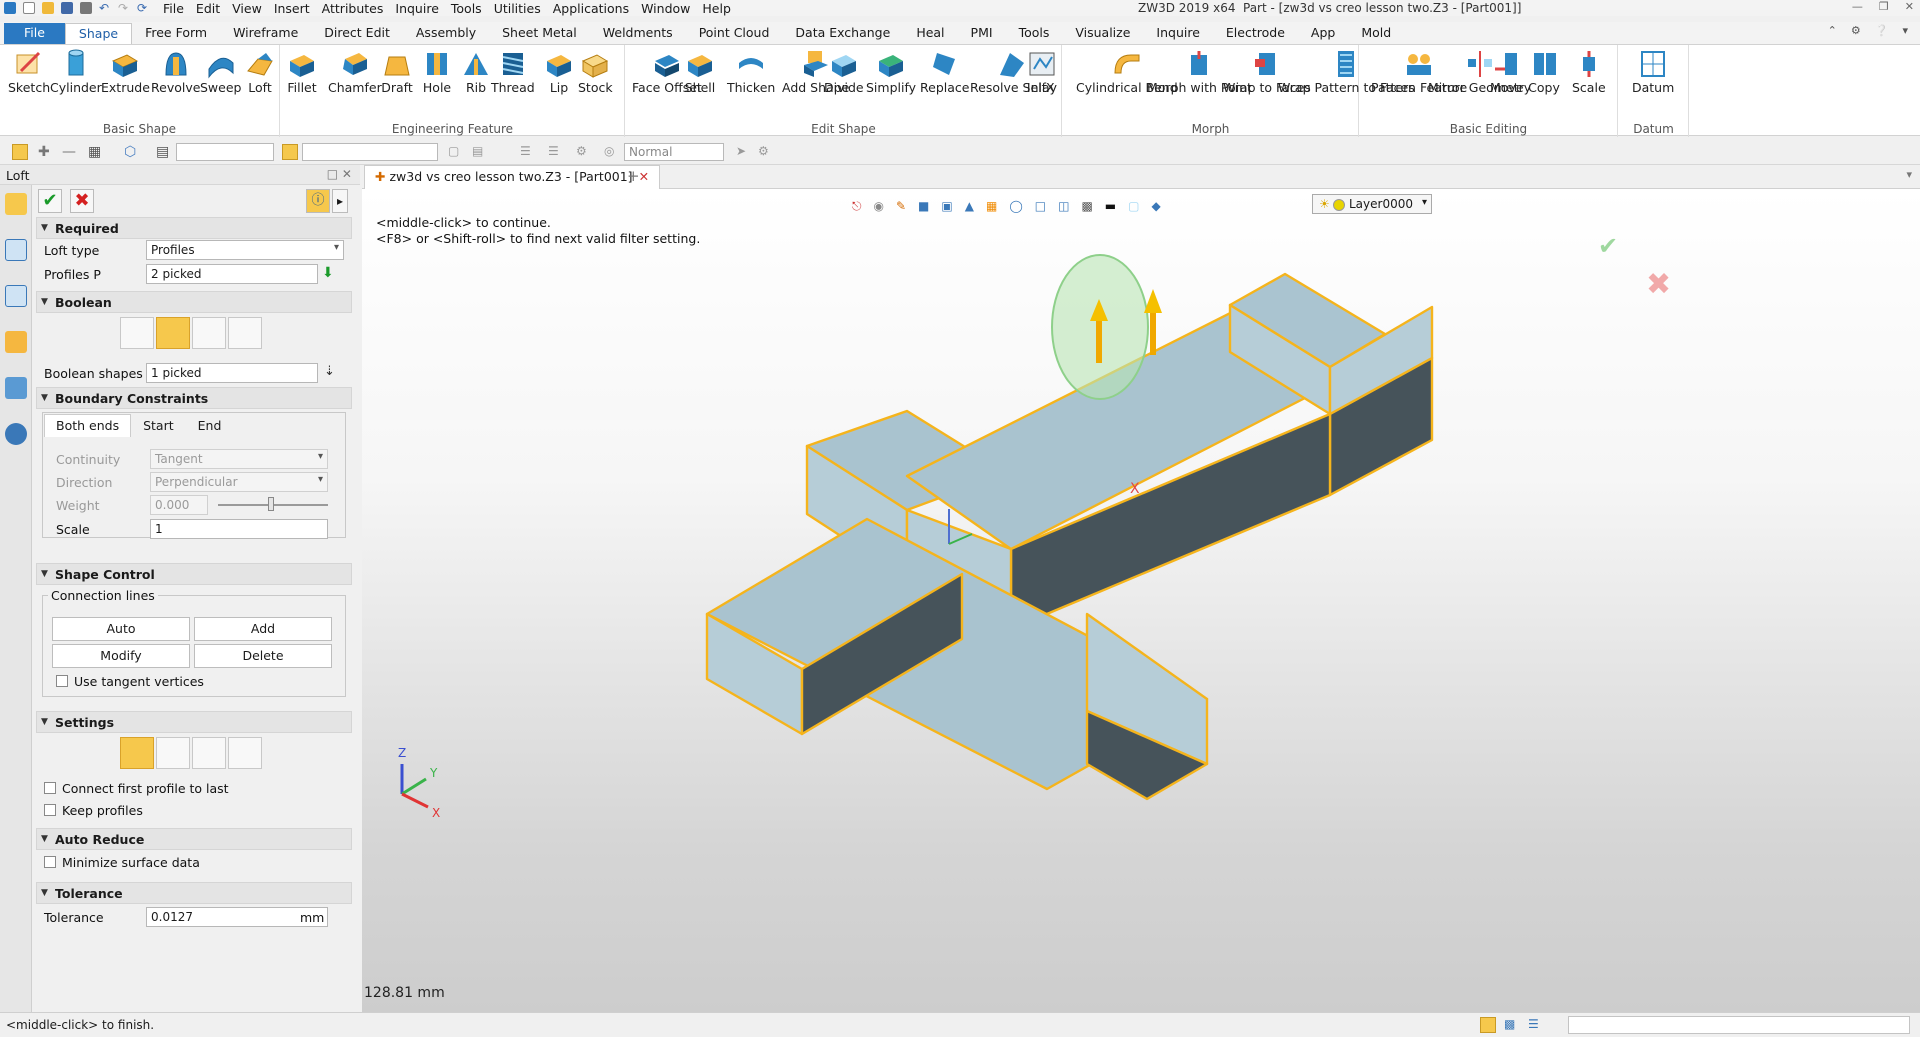 The image size is (1920, 1037). What do you see at coordinates (232, 373) in the screenshot?
I see `boolean-shapes-field: 1 picked` at bounding box center [232, 373].